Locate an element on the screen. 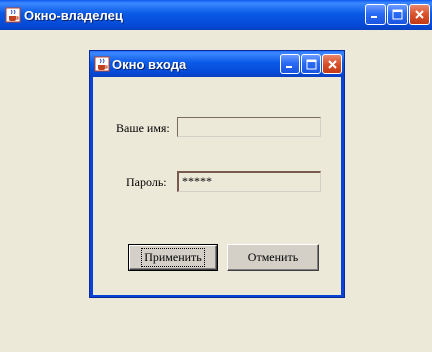 The image size is (432, 352). login-dialog-title: Окно входа is located at coordinates (149, 64).